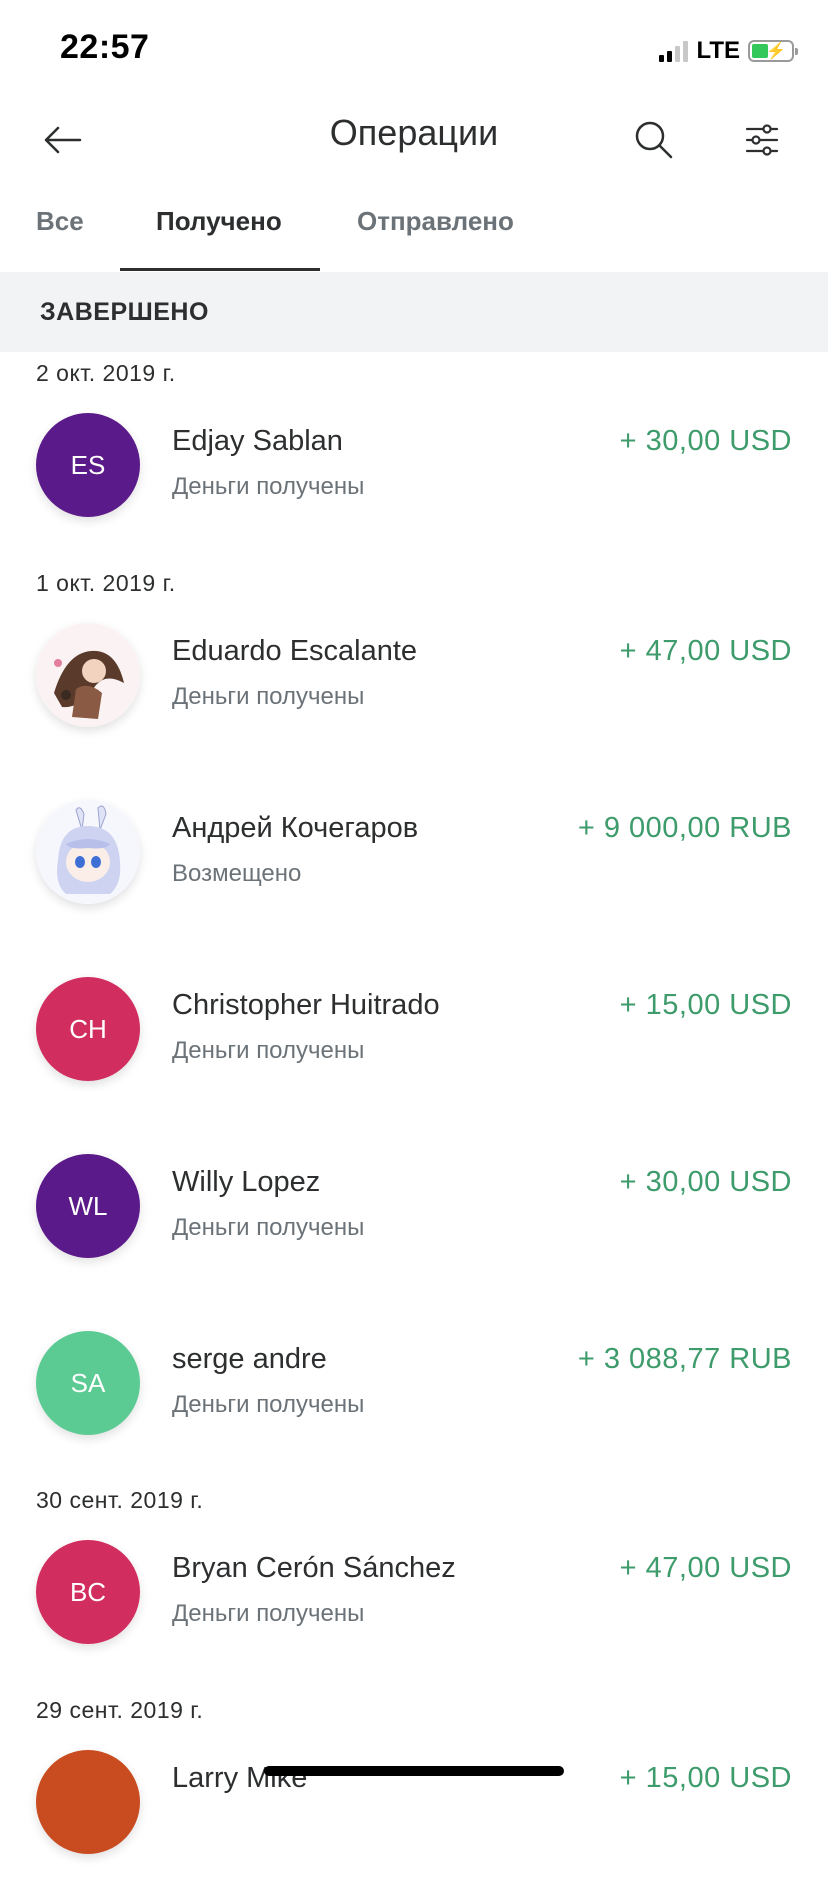  Describe the element at coordinates (306, 1005) in the screenshot. I see `sender-name: Christopher Huitrado` at that location.